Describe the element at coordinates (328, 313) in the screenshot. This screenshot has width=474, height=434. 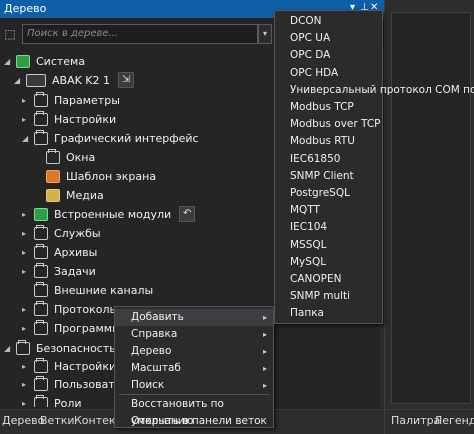
I see `submenu-item: Папка` at that location.